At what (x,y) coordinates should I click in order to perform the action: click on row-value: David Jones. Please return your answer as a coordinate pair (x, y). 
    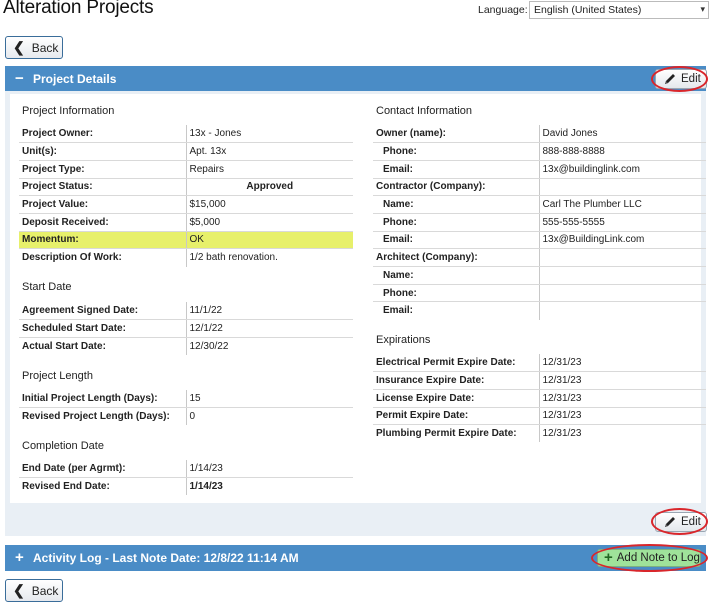
    Looking at the image, I should click on (622, 134).